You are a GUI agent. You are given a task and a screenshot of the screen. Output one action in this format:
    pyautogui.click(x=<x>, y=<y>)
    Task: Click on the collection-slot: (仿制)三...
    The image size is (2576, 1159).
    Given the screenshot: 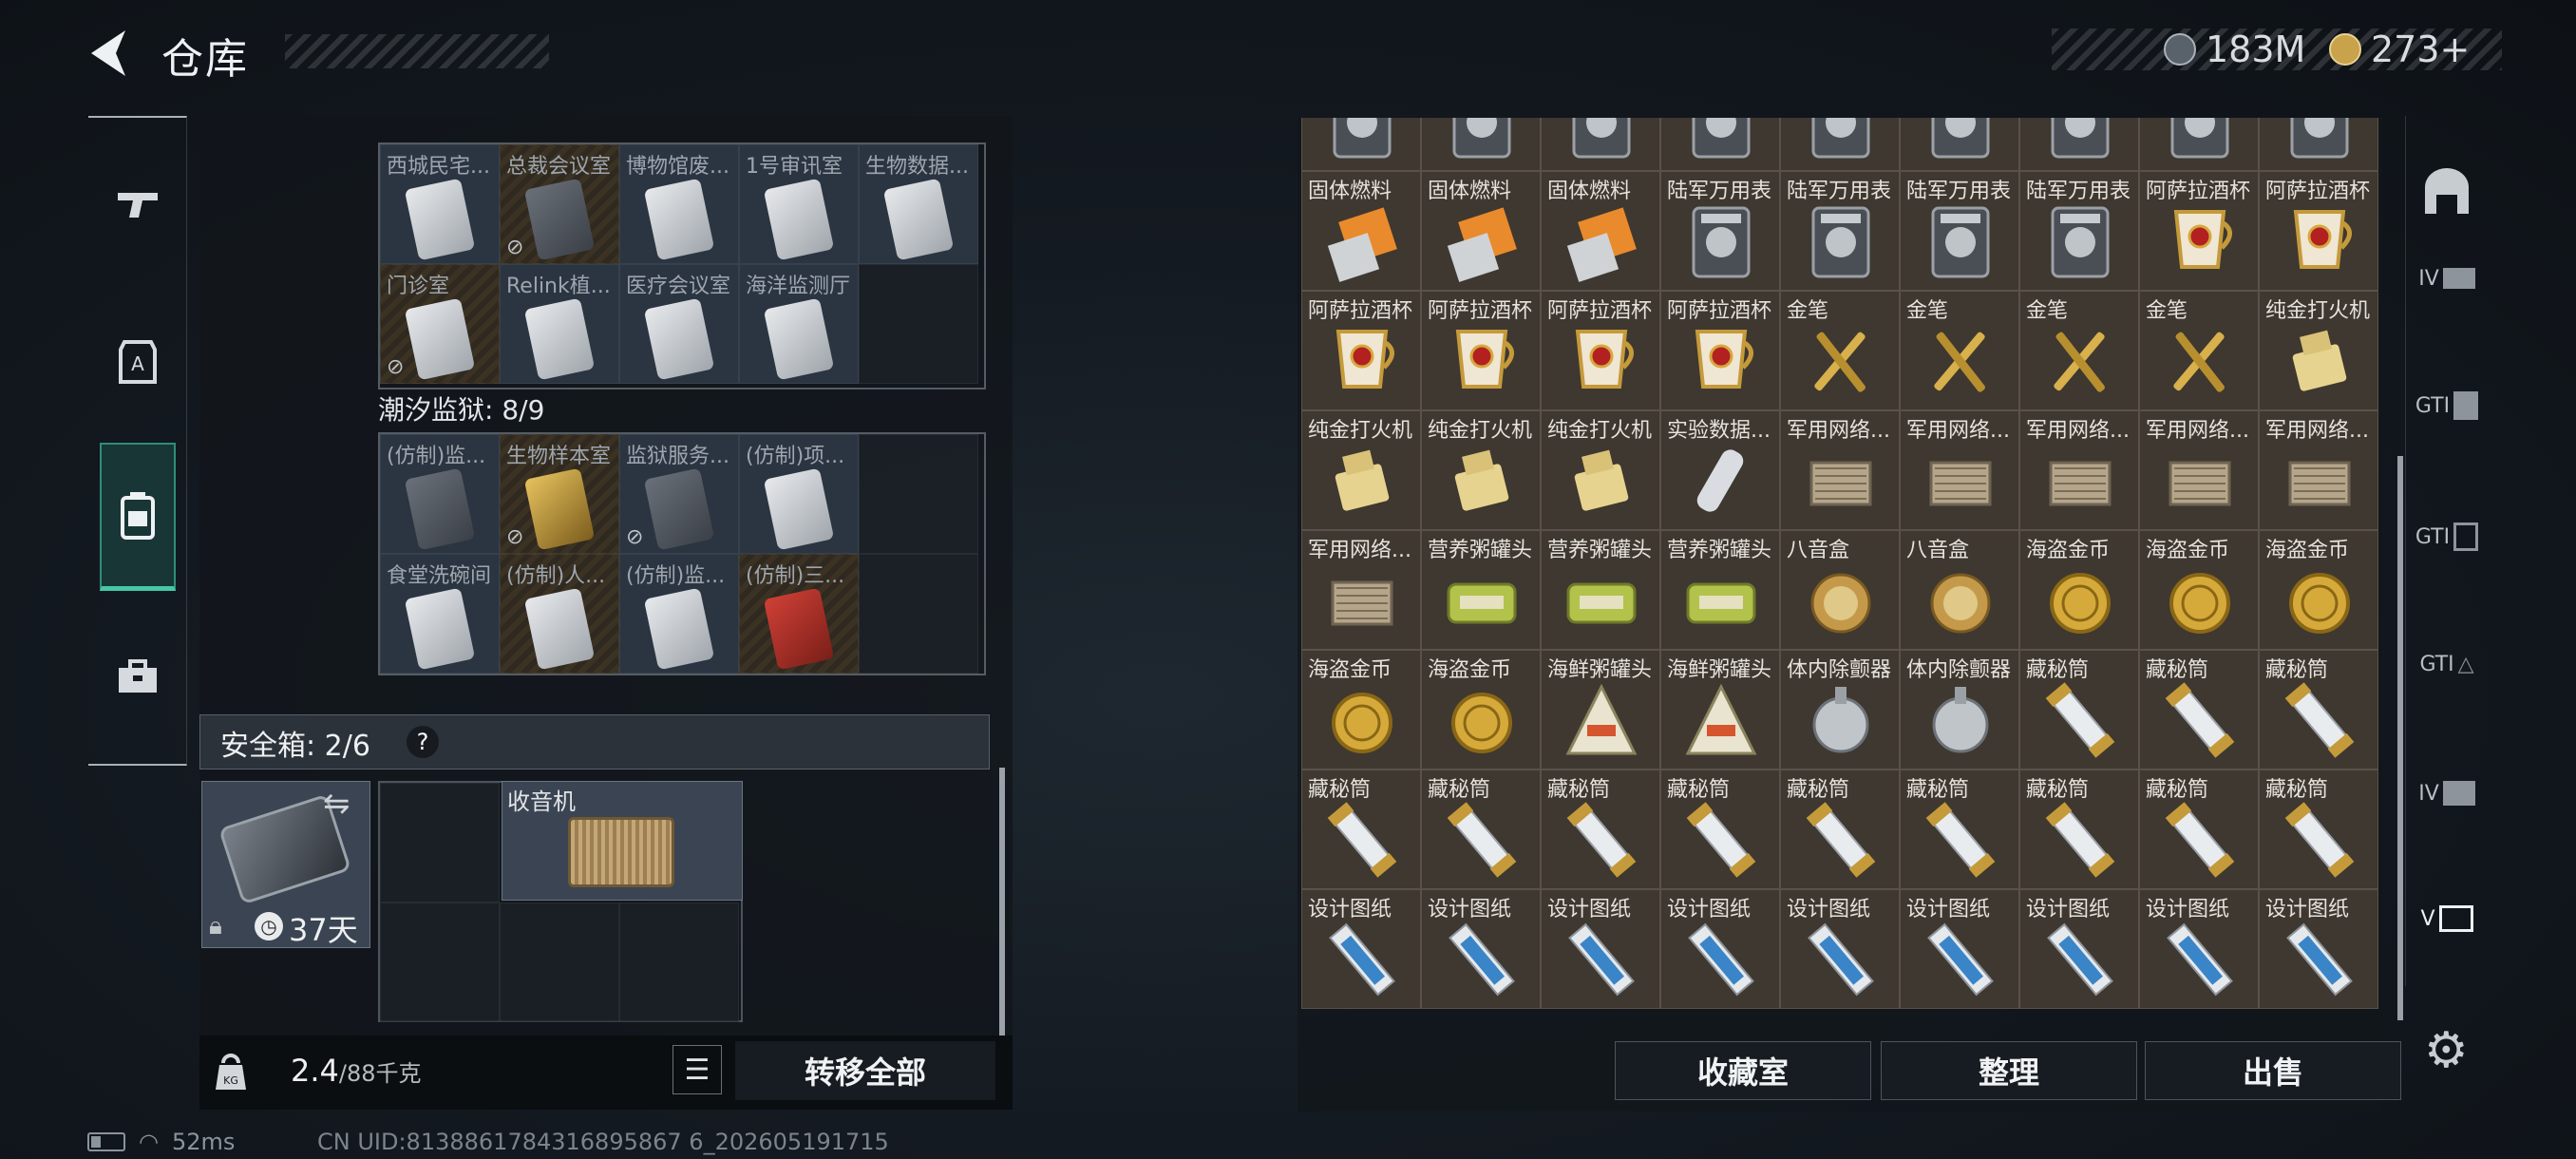 What is the action you would take?
    pyautogui.click(x=799, y=614)
    